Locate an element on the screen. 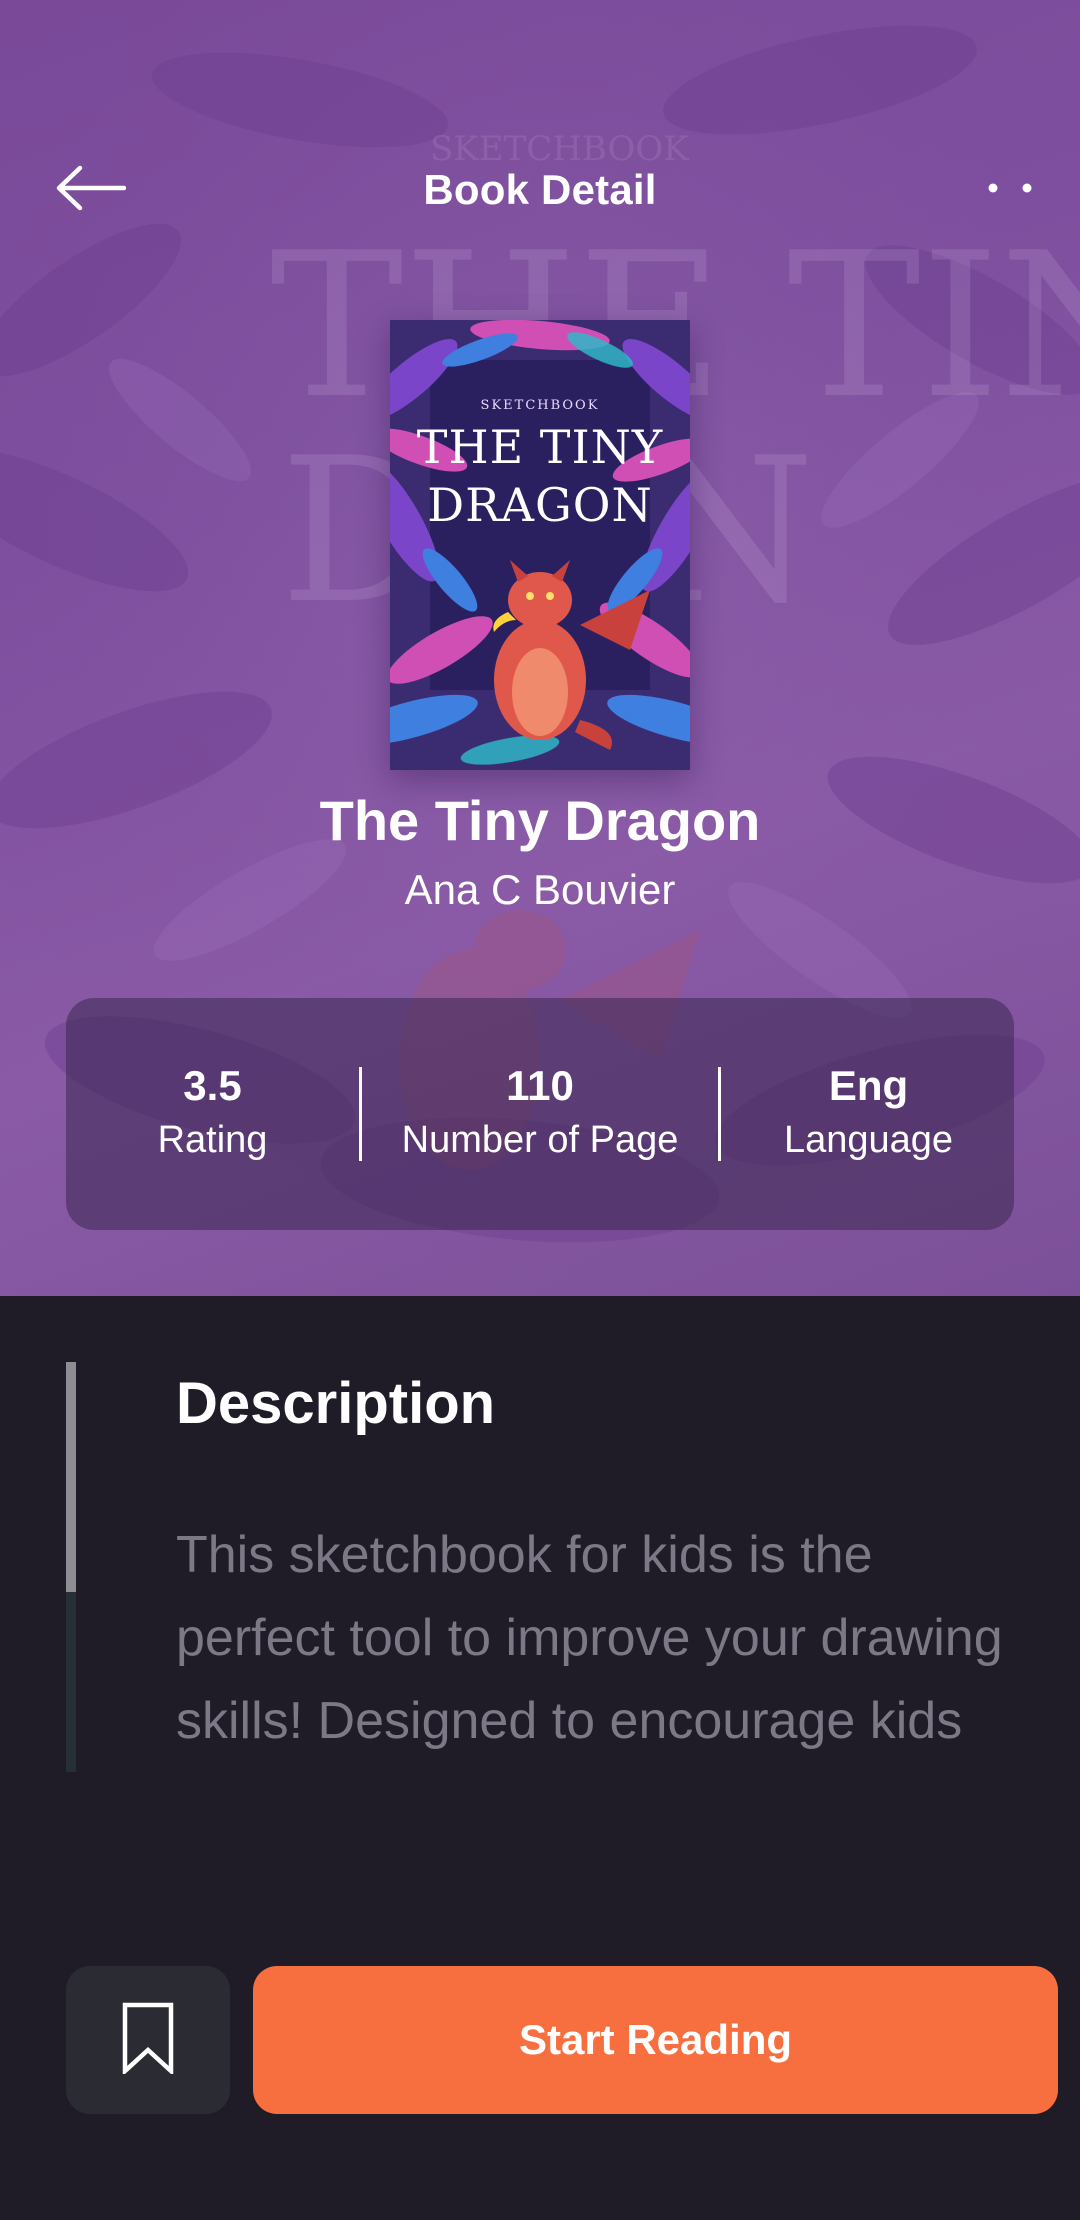  book-author: Ana C Bouvier is located at coordinates (540, 889).